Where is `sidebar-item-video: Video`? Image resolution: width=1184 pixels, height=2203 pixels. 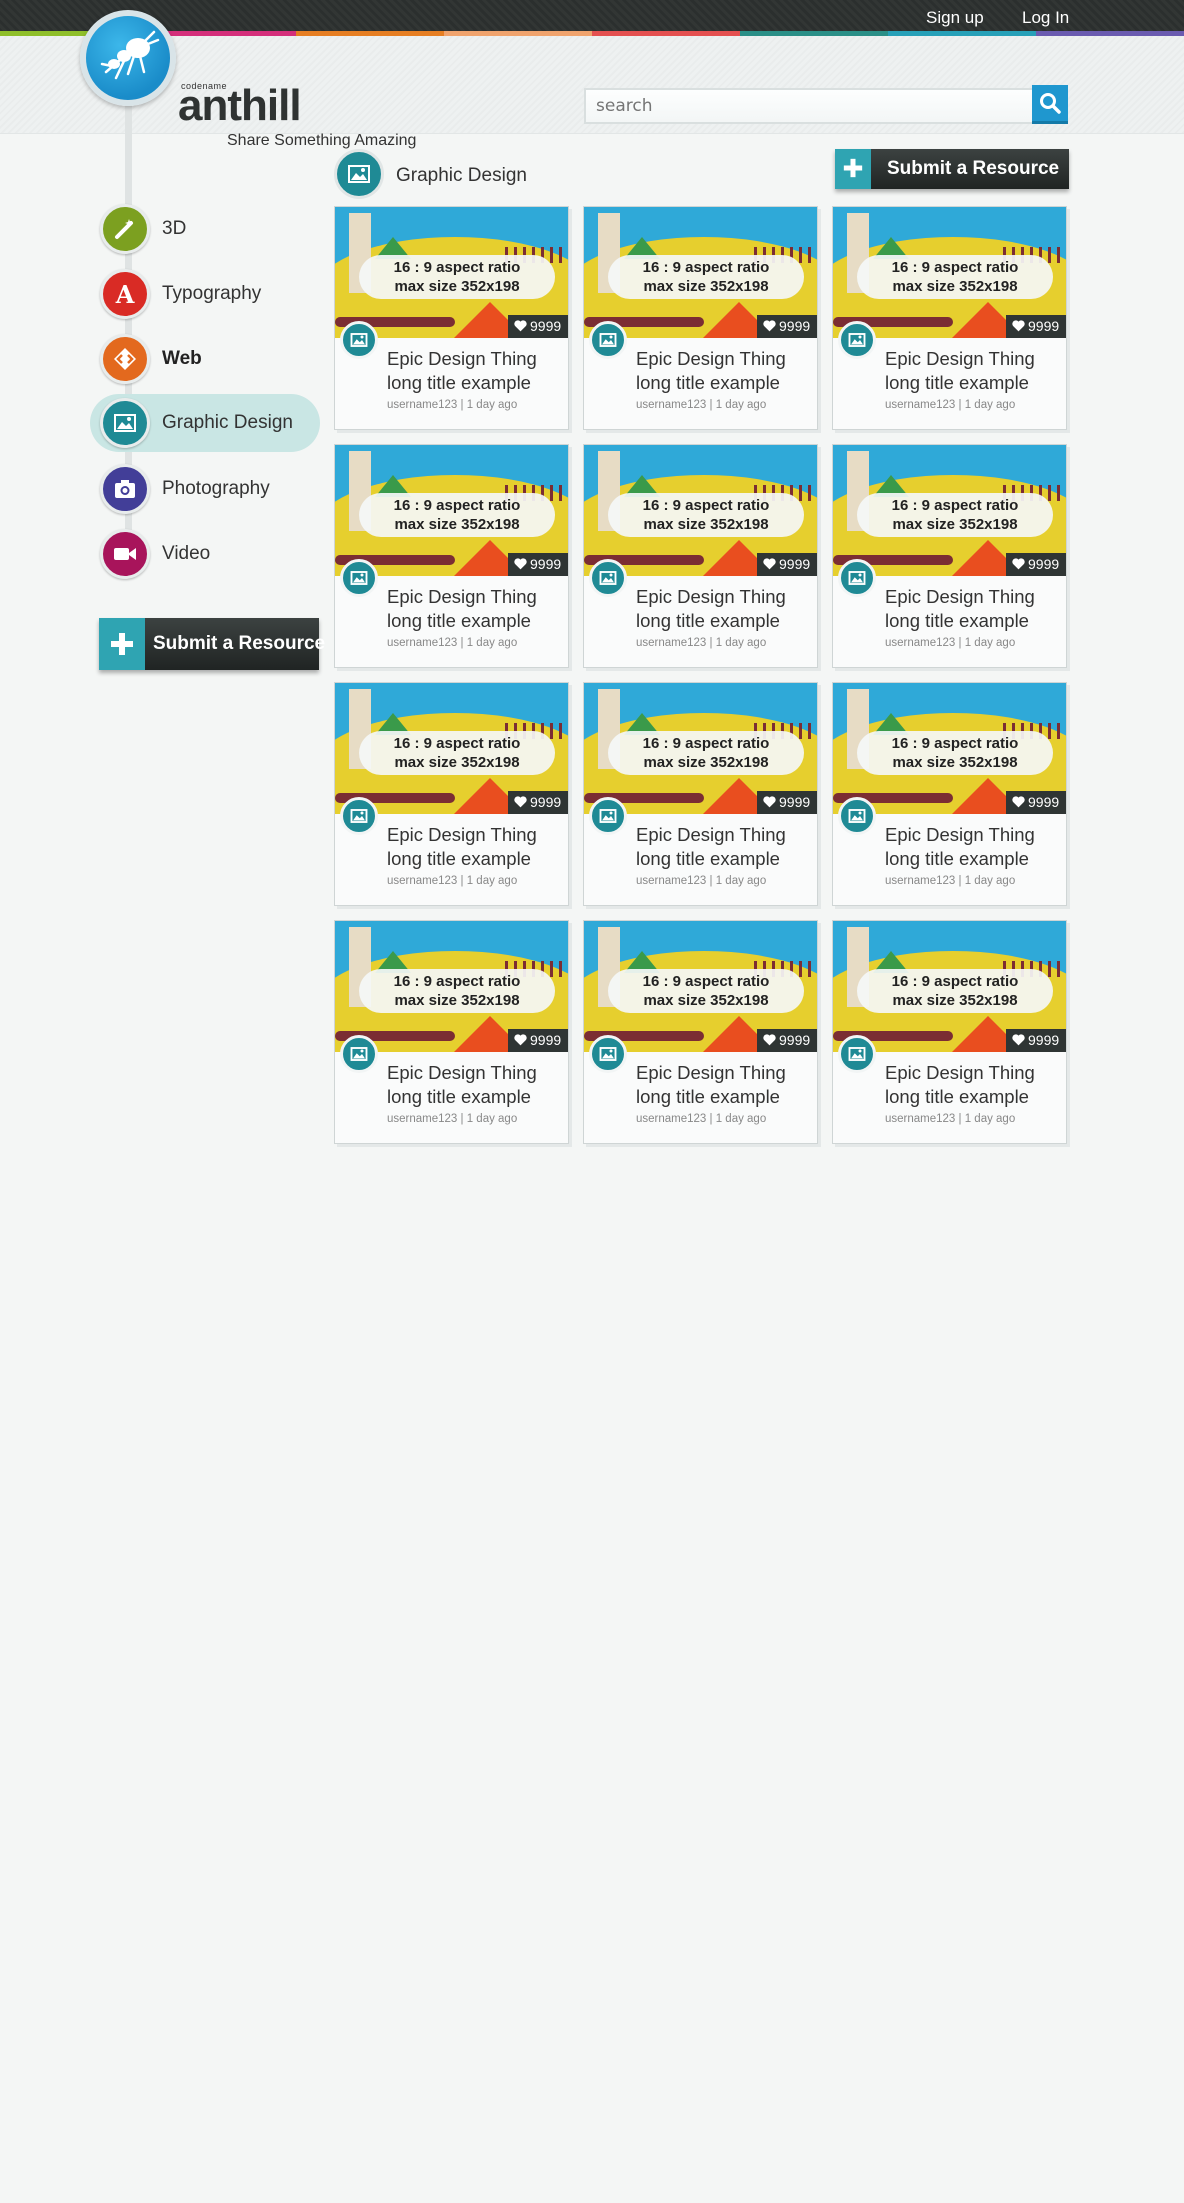 sidebar-item-video: Video is located at coordinates (205, 554).